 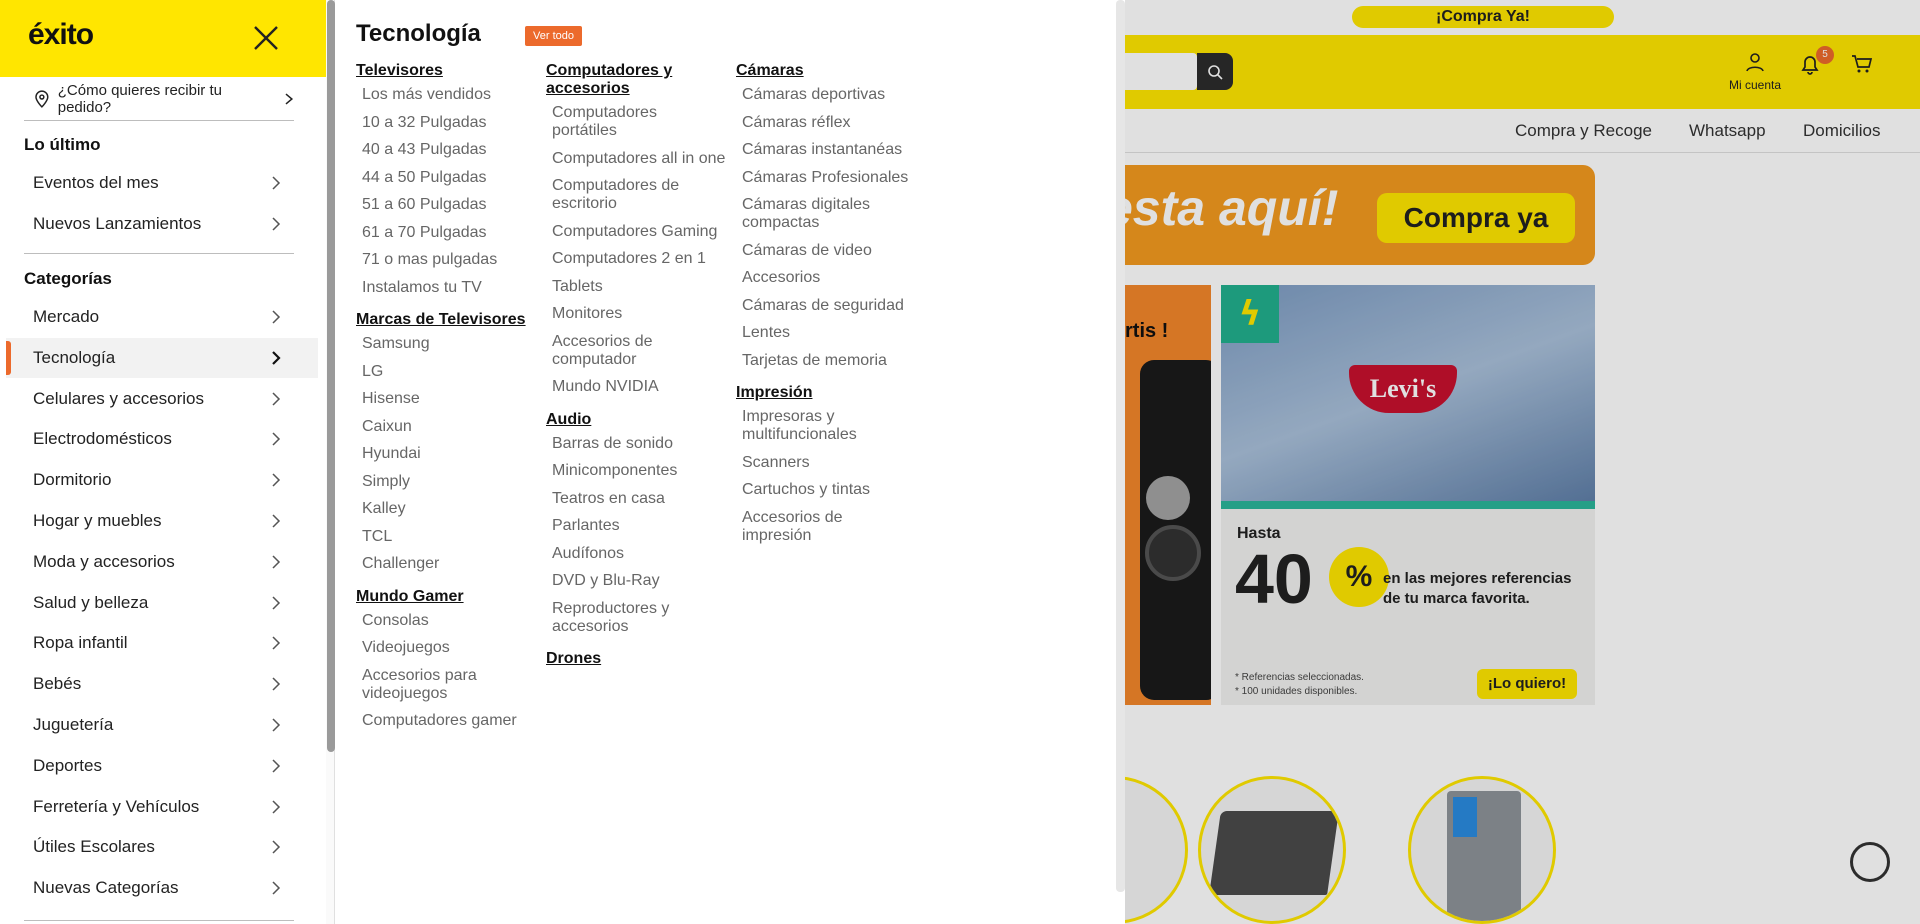 I want to click on sidebar-item-category-9: Bebés, so click(x=162, y=684).